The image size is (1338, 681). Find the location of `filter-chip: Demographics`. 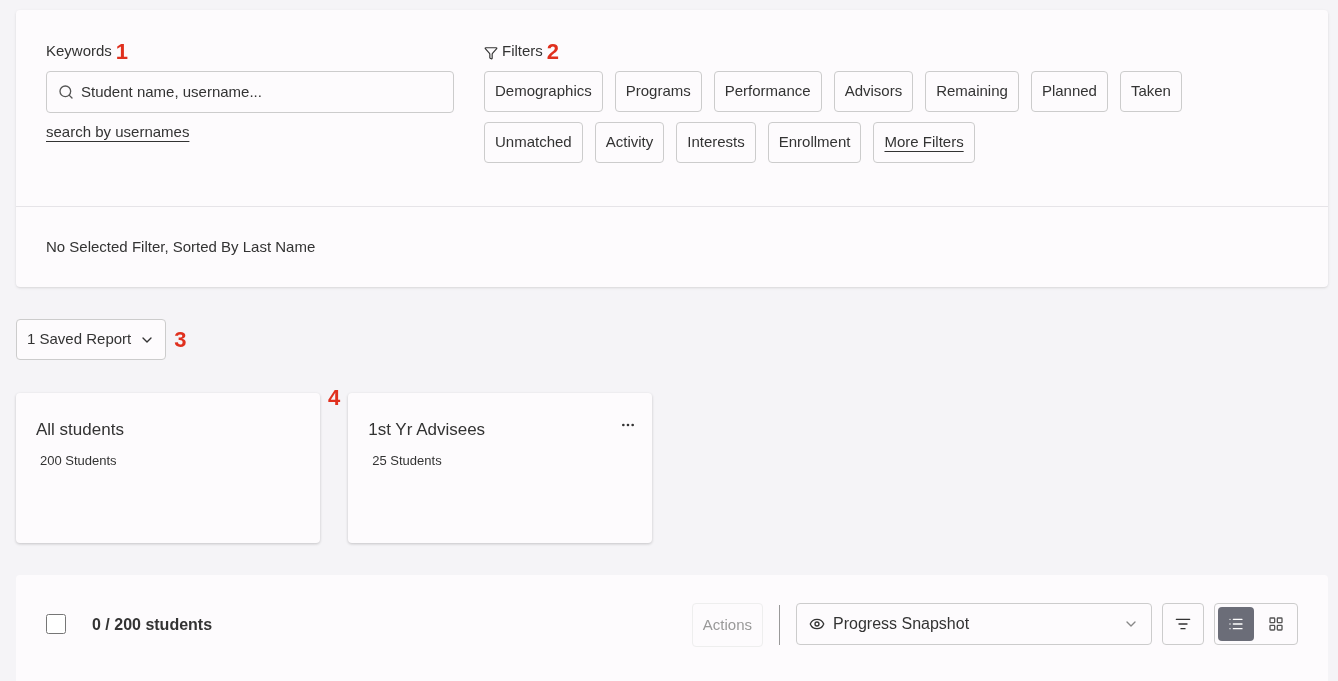

filter-chip: Demographics is located at coordinates (543, 91).